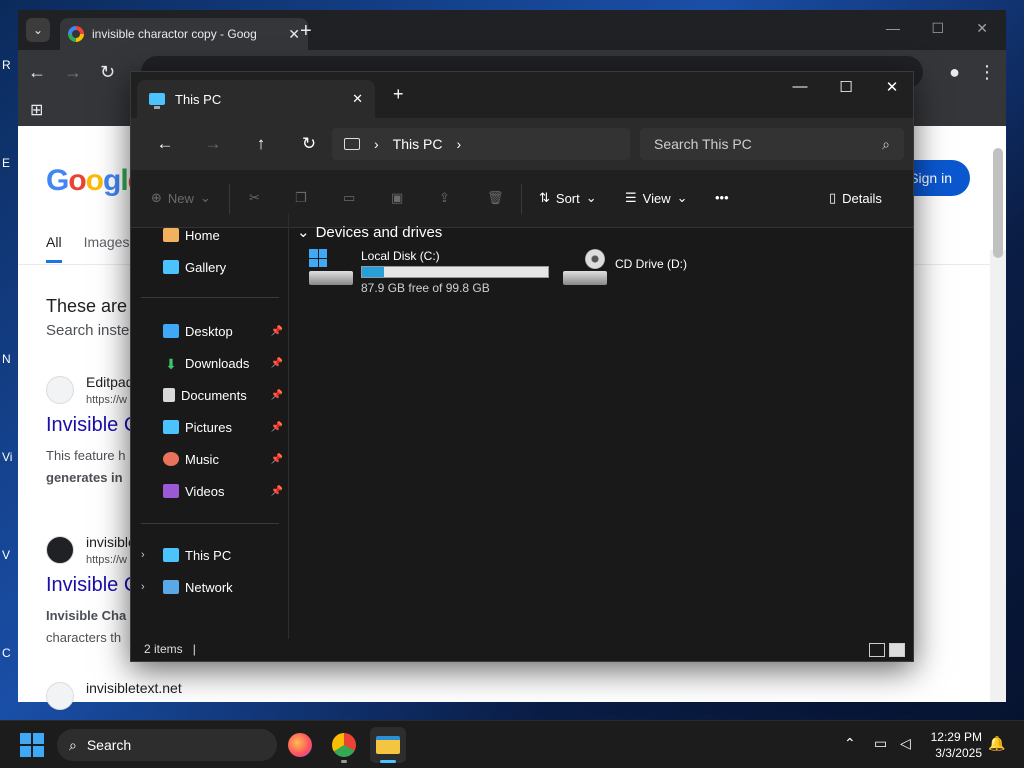 This screenshot has height=768, width=1024. I want to click on videos-icon, so click(171, 491).